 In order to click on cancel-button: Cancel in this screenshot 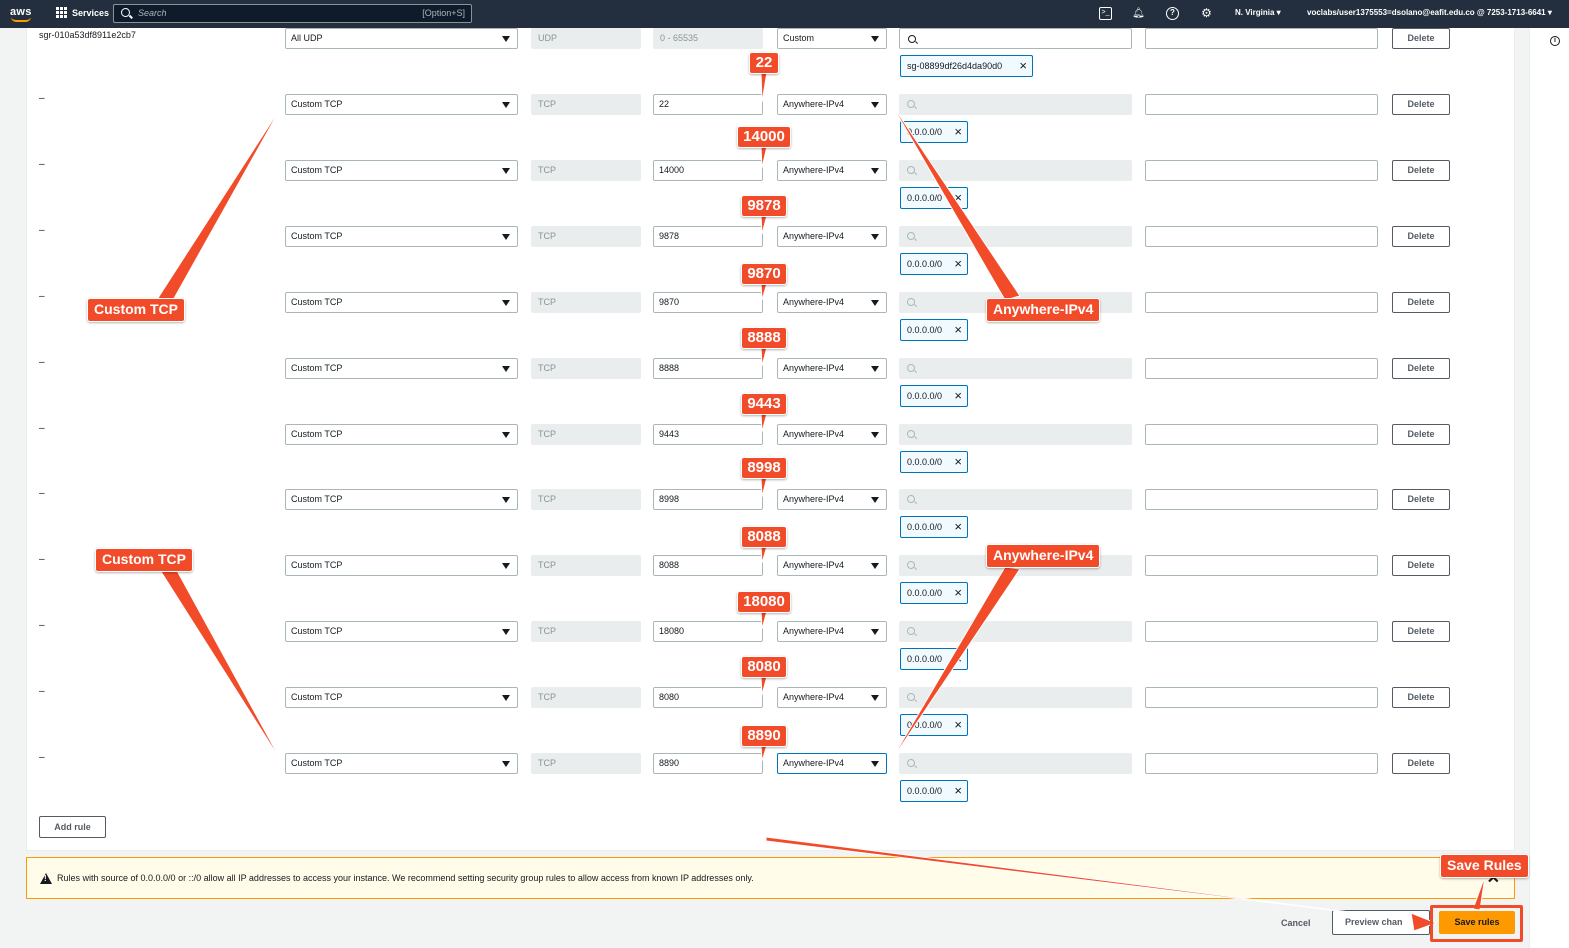, I will do `click(1296, 923)`.